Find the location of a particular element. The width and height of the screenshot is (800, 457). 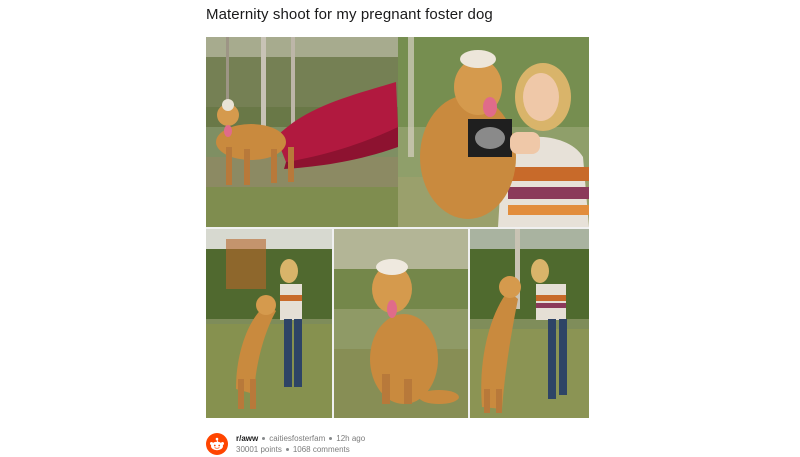

photo-dog-red-fabric is located at coordinates (302, 132).